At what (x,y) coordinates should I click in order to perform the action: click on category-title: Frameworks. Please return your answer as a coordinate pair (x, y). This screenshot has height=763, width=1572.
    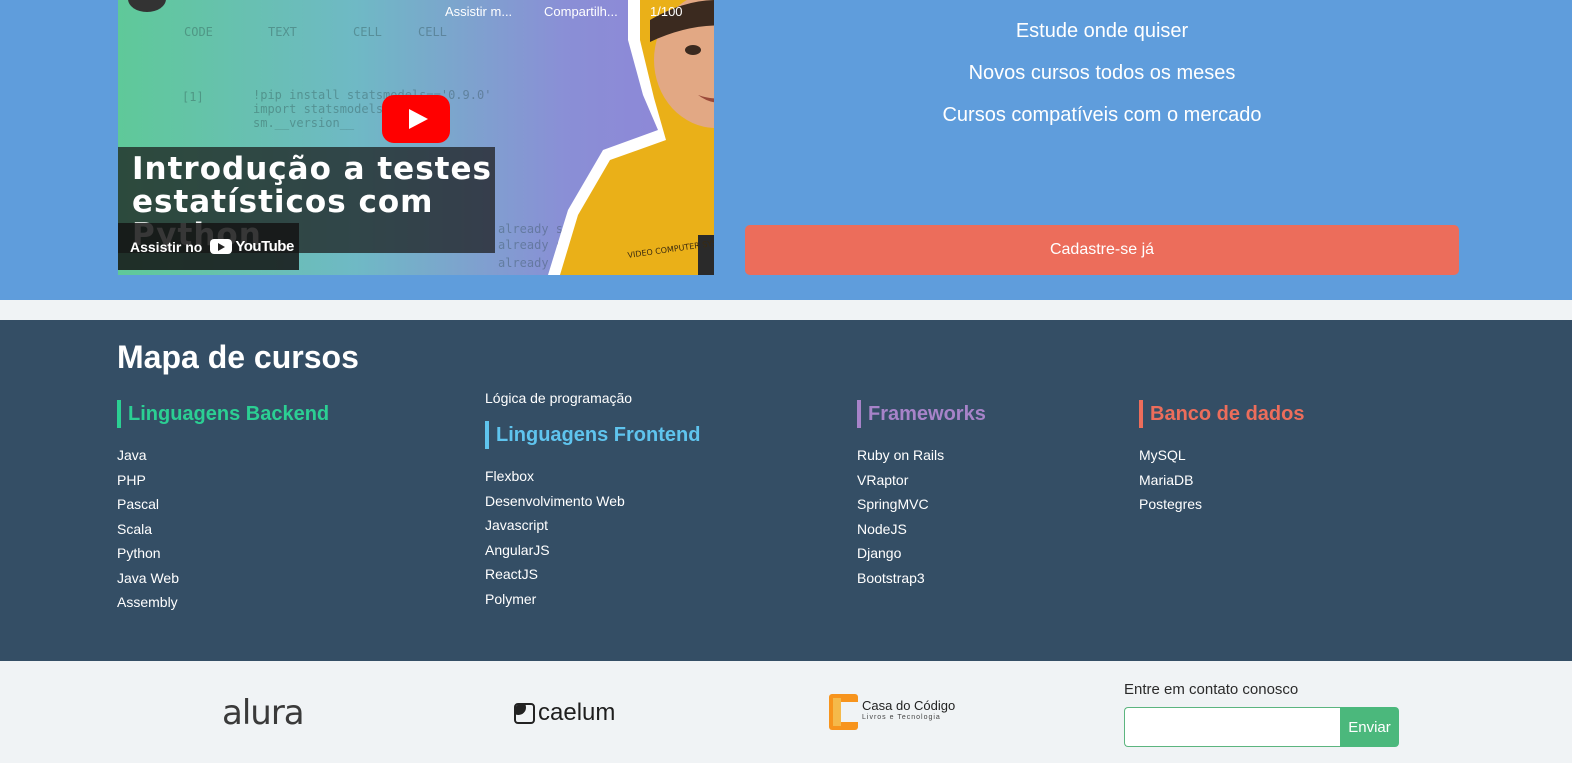
    Looking at the image, I should click on (921, 414).